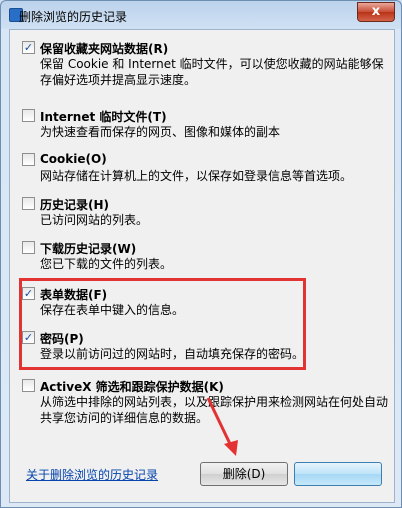  What do you see at coordinates (222, 426) in the screenshot?
I see `red-arrow-icon` at bounding box center [222, 426].